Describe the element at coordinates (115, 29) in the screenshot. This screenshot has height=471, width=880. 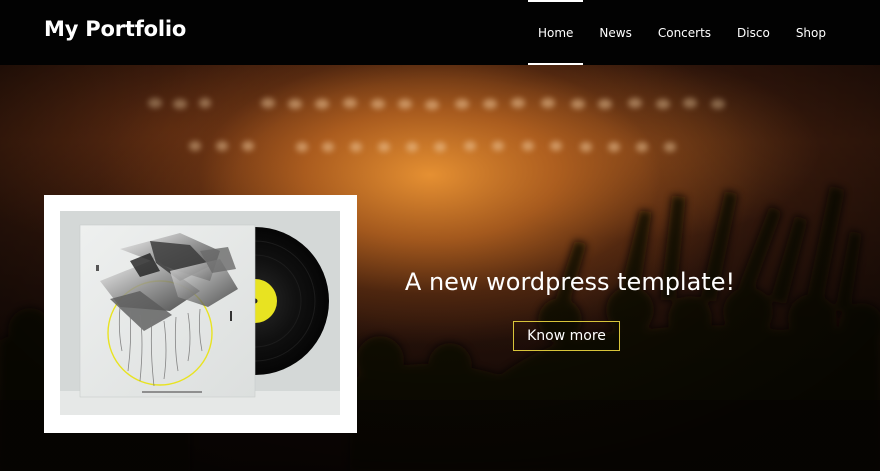
I see `site-logo: My Portfolio` at that location.